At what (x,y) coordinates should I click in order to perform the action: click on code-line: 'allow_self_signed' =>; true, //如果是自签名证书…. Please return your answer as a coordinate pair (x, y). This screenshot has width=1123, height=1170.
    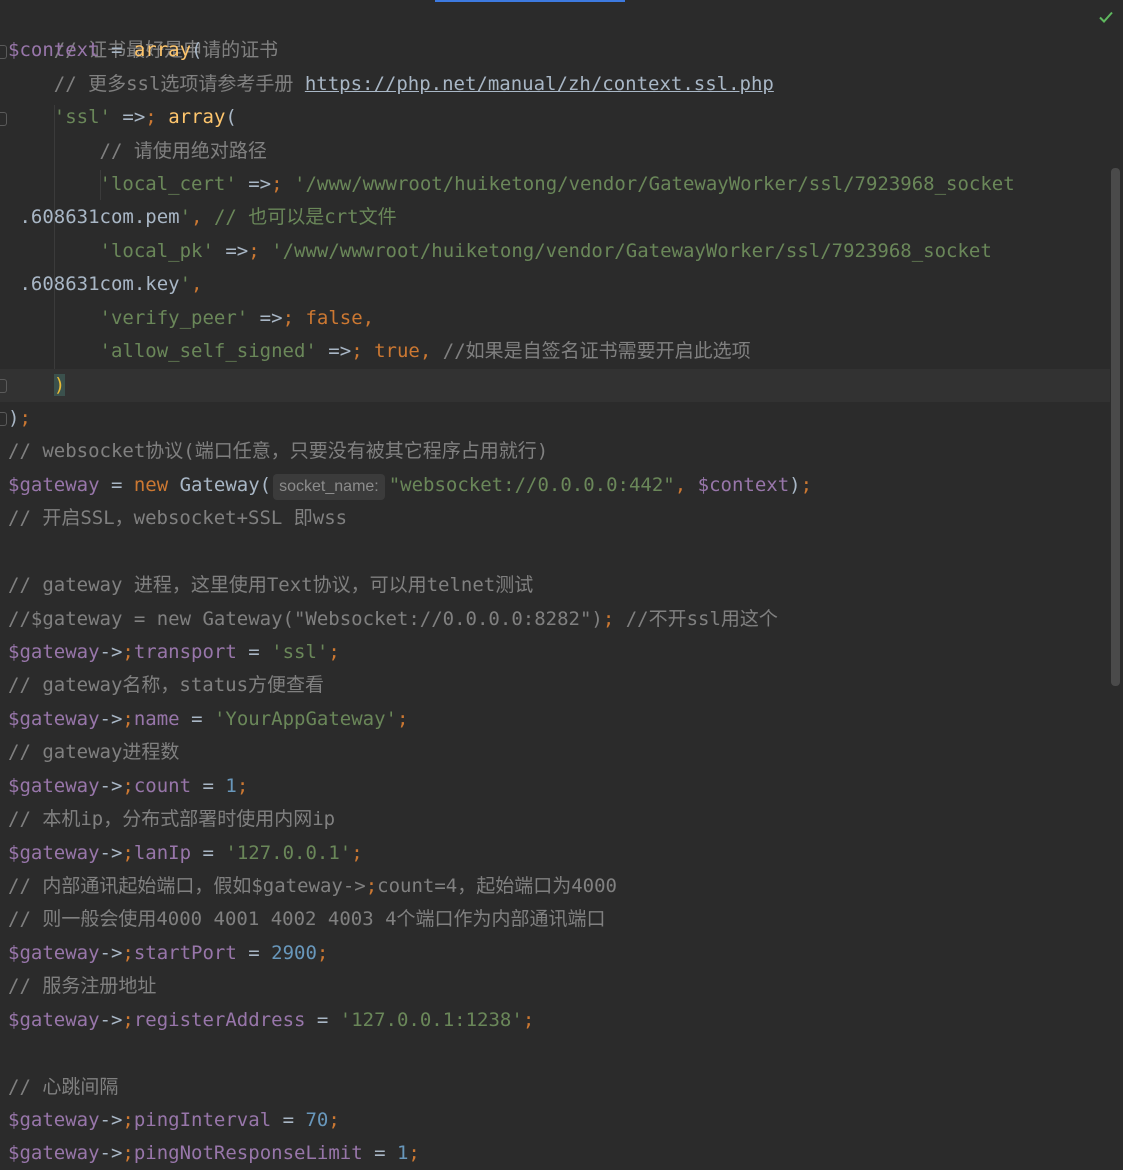
    Looking at the image, I should click on (379, 351).